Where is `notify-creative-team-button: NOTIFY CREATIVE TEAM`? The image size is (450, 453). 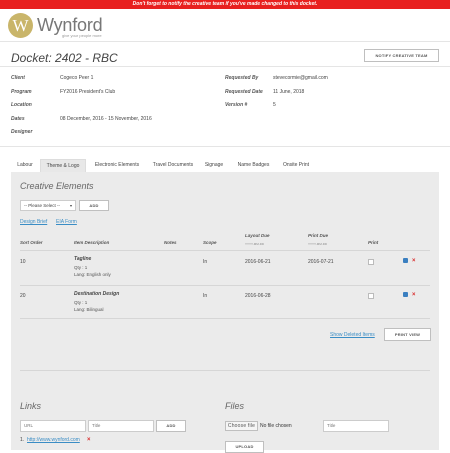
notify-creative-team-button: NOTIFY CREATIVE TEAM is located at coordinates (401, 55).